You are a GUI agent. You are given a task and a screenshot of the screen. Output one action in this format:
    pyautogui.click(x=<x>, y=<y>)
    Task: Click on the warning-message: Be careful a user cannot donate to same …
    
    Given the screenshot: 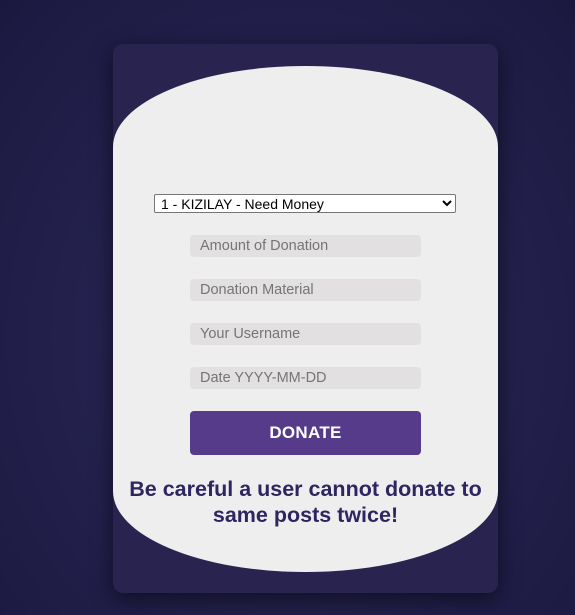 What is the action you would take?
    pyautogui.click(x=305, y=502)
    